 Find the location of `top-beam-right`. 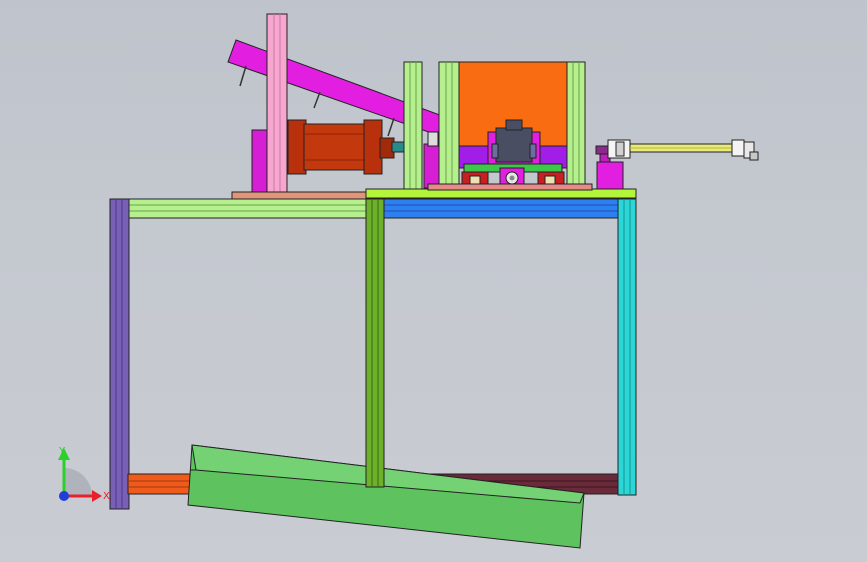

top-beam-right is located at coordinates (502, 208).